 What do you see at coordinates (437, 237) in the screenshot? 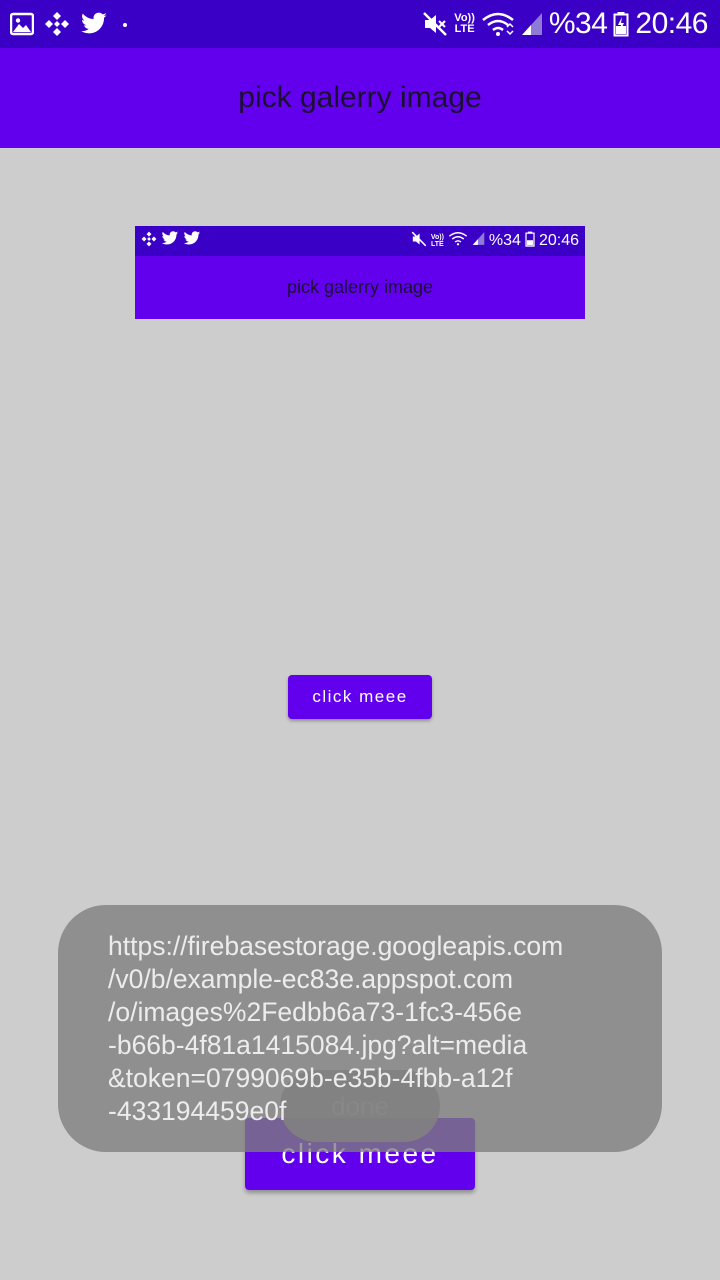
I see `volte-top-label: Vo))` at bounding box center [437, 237].